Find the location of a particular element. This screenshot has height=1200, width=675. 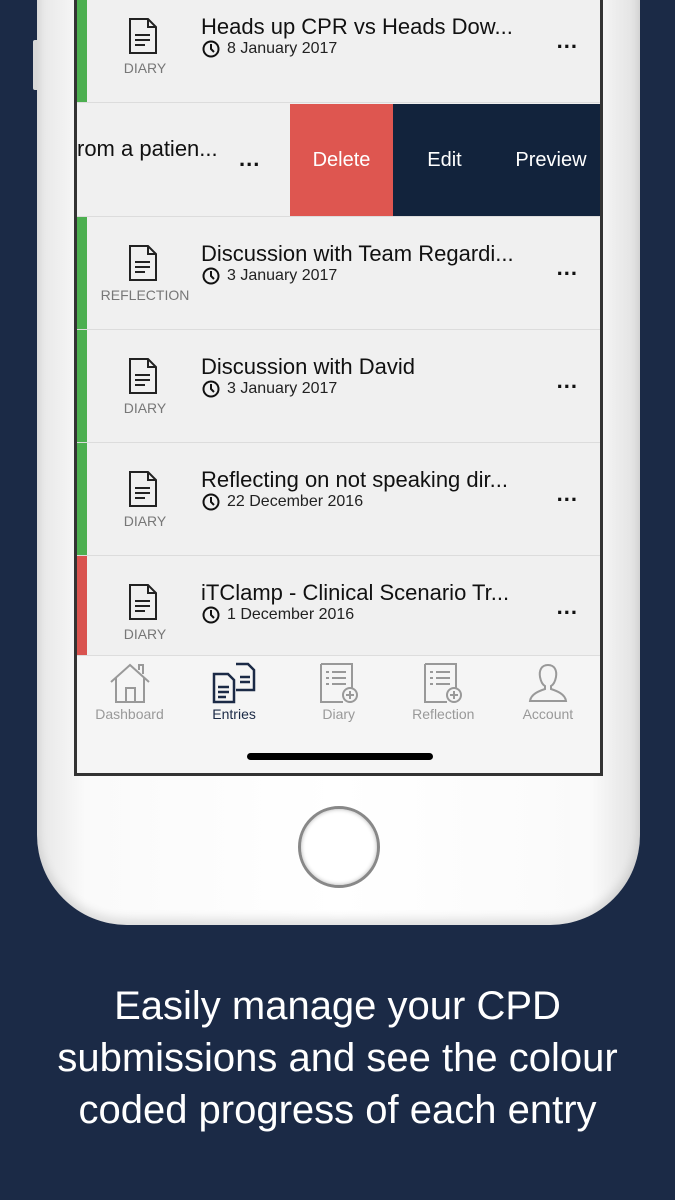

home-button is located at coordinates (339, 847).